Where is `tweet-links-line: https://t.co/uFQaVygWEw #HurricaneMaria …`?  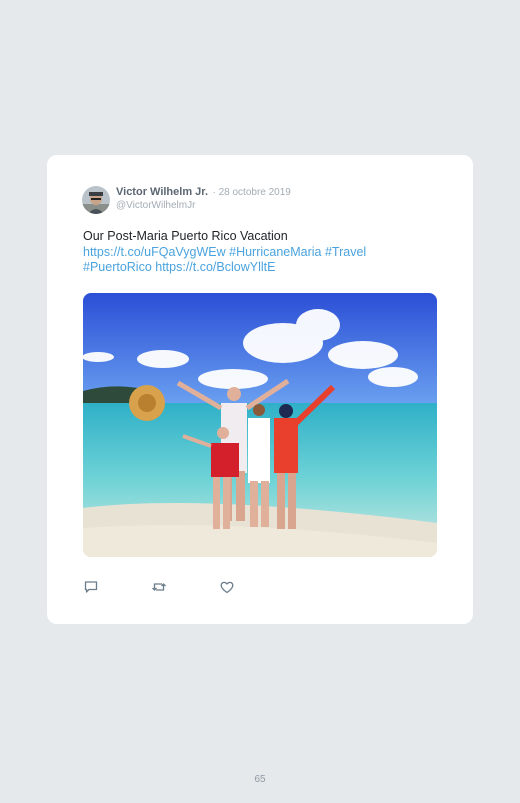
tweet-links-line: https://t.co/uFQaVygWEw #HurricaneMaria … is located at coordinates (253, 253).